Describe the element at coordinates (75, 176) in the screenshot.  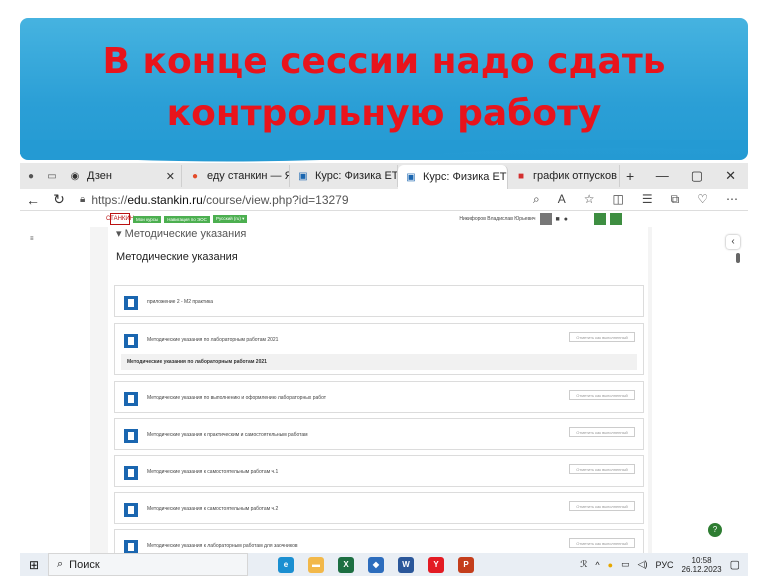
I see `globe-icon: ◉` at that location.